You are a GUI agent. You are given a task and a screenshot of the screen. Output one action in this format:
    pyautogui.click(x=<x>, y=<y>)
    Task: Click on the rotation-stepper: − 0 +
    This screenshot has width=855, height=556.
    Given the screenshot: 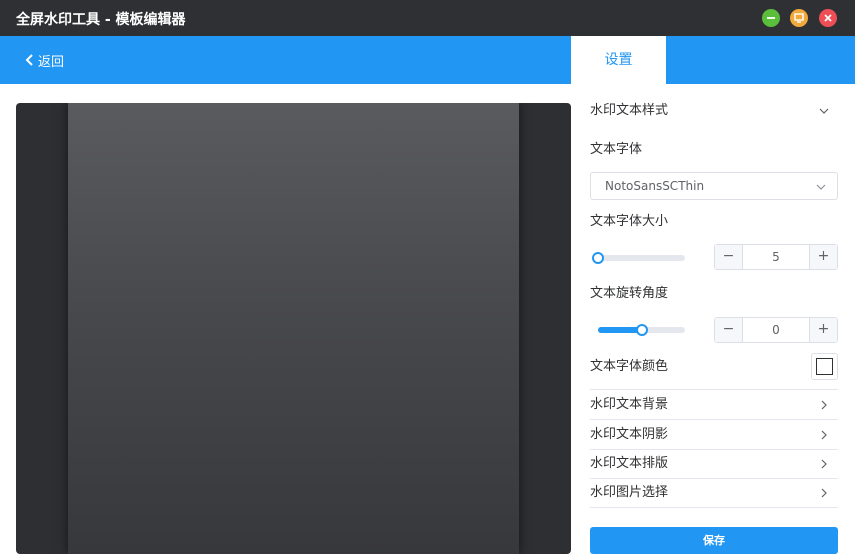 What is the action you would take?
    pyautogui.click(x=776, y=330)
    